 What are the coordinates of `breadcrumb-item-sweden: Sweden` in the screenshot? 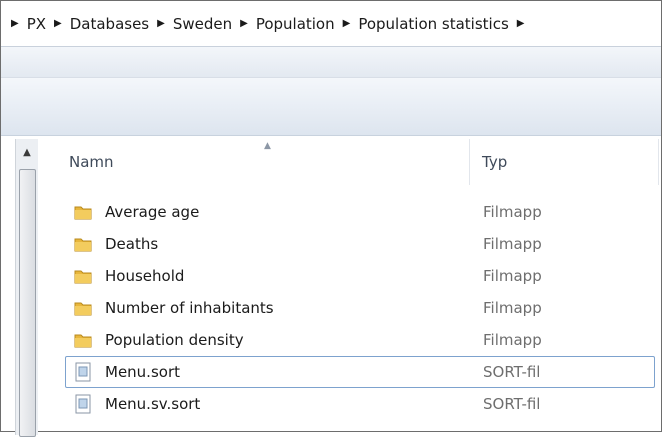 It's located at (202, 24).